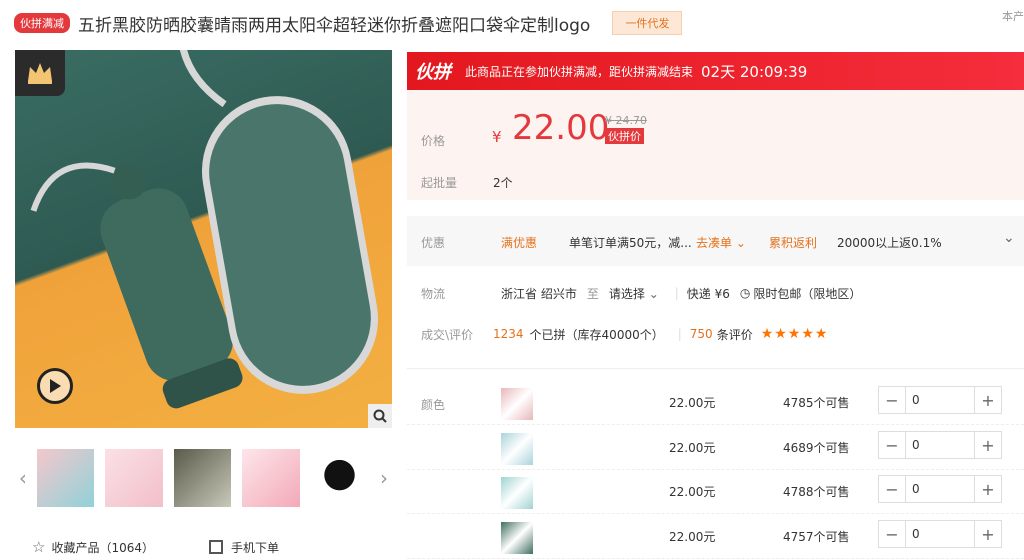 The height and width of the screenshot is (560, 1024). I want to click on price-box: 价格 ¥ 22.00 ¥ 24.70 伙拼价 起批量 2个, so click(715, 145).